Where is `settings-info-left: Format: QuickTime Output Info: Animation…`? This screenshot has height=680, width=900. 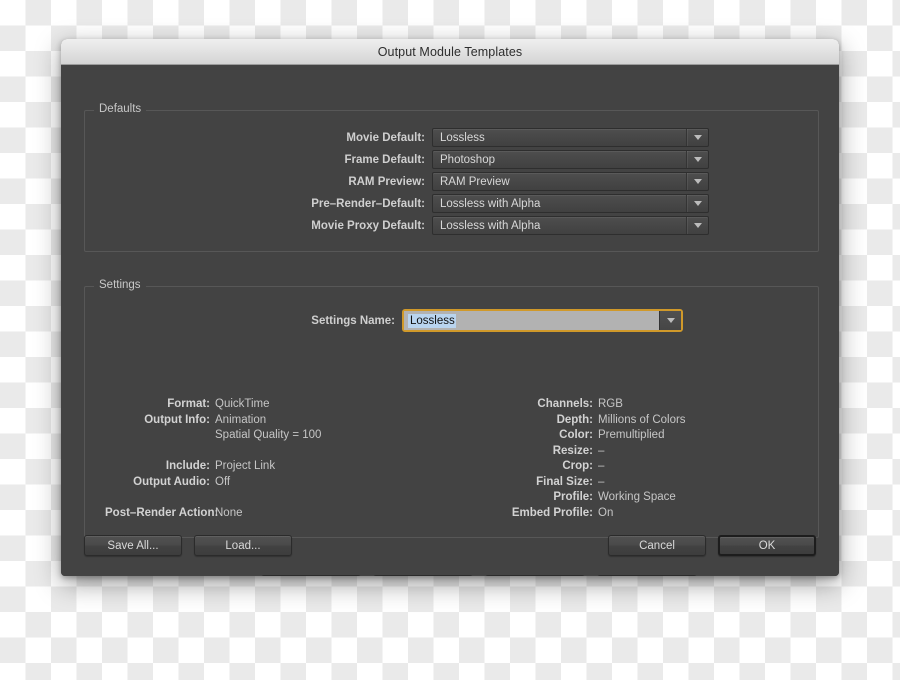 settings-info-left: Format: QuickTime Output Info: Animation… is located at coordinates (213, 459).